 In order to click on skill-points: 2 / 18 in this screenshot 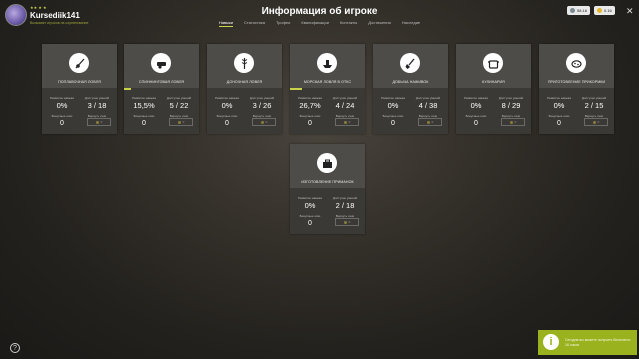, I will do `click(345, 205)`.